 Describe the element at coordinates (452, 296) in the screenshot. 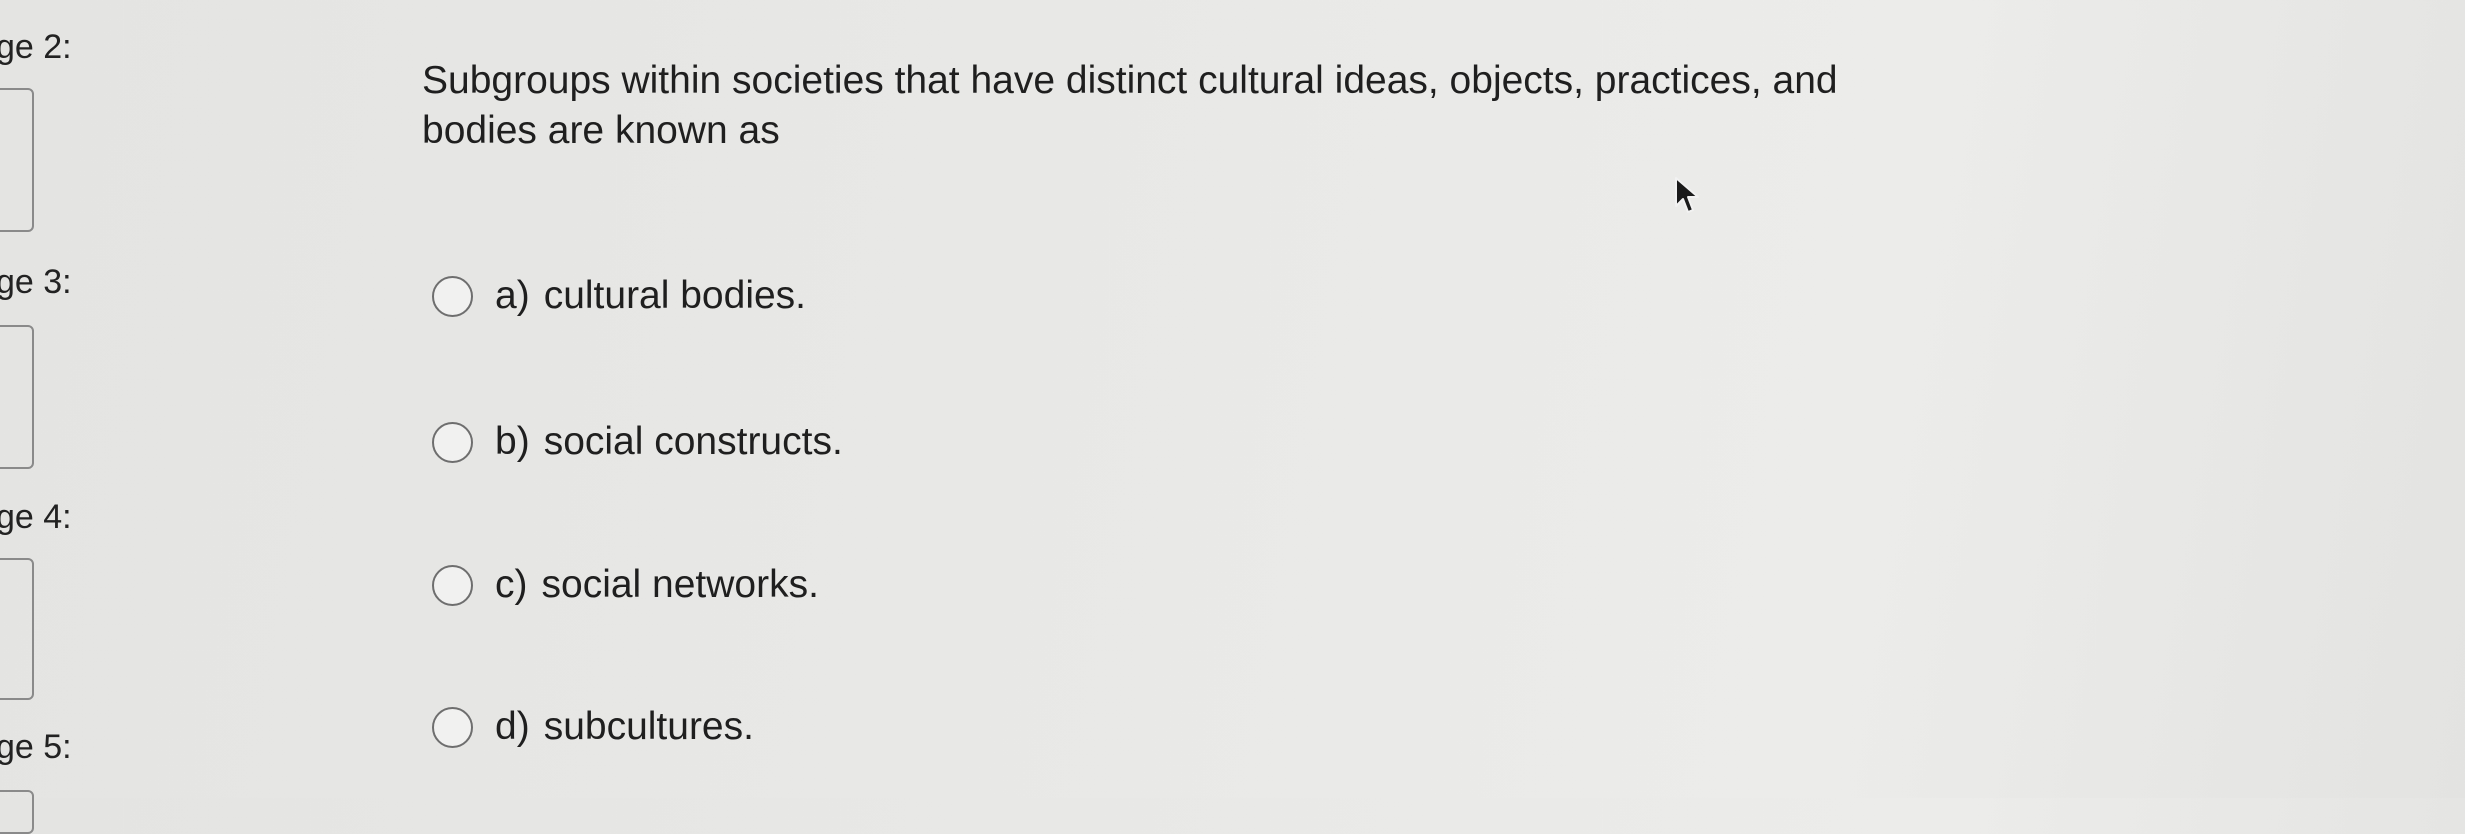

I see `radio-button-a` at that location.